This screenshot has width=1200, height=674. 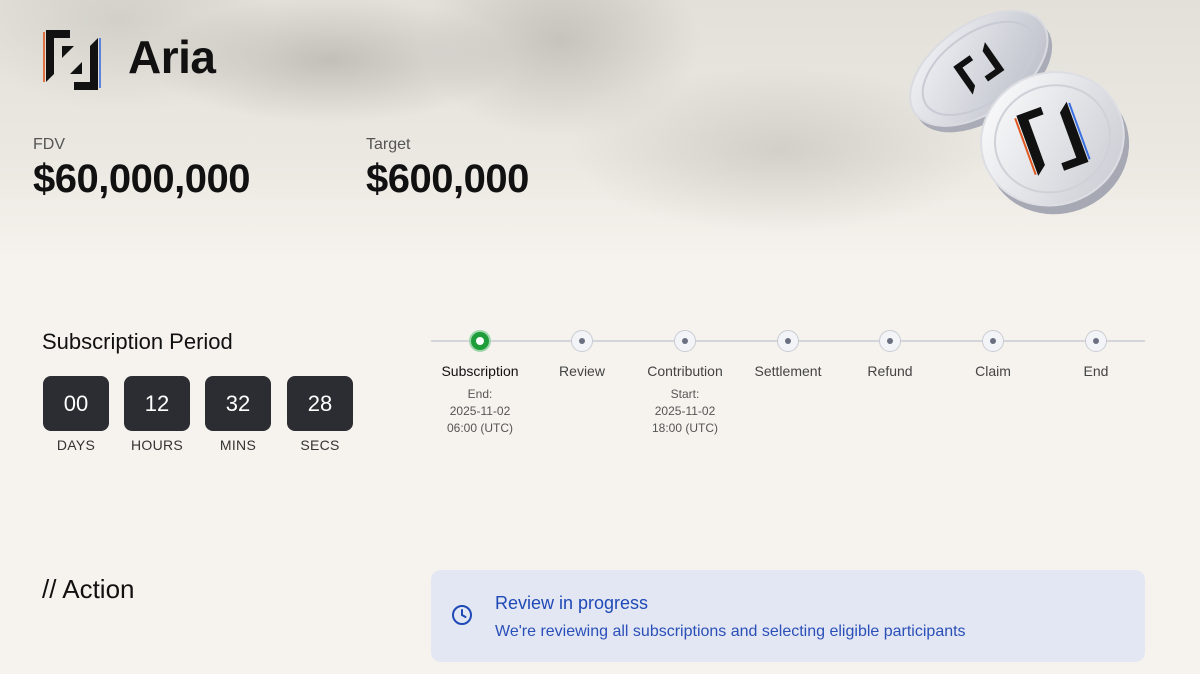 I want to click on timeline-step-refund: Refund, so click(x=890, y=371).